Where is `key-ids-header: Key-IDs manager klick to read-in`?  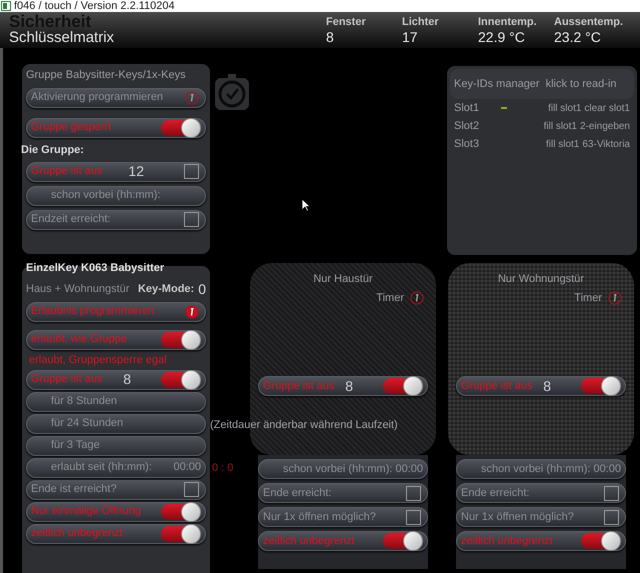 key-ids-header: Key-IDs manager klick to read-in is located at coordinates (542, 84).